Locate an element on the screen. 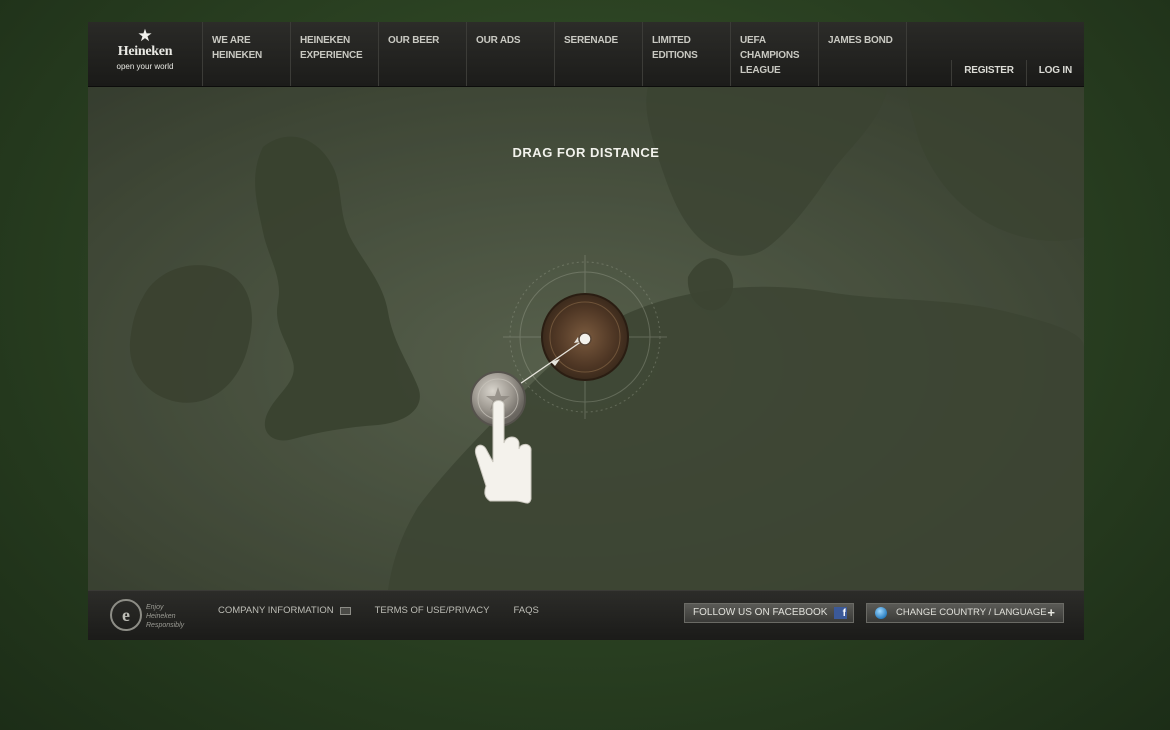 The image size is (1170, 730). enjoy-e-icon: e is located at coordinates (126, 615).